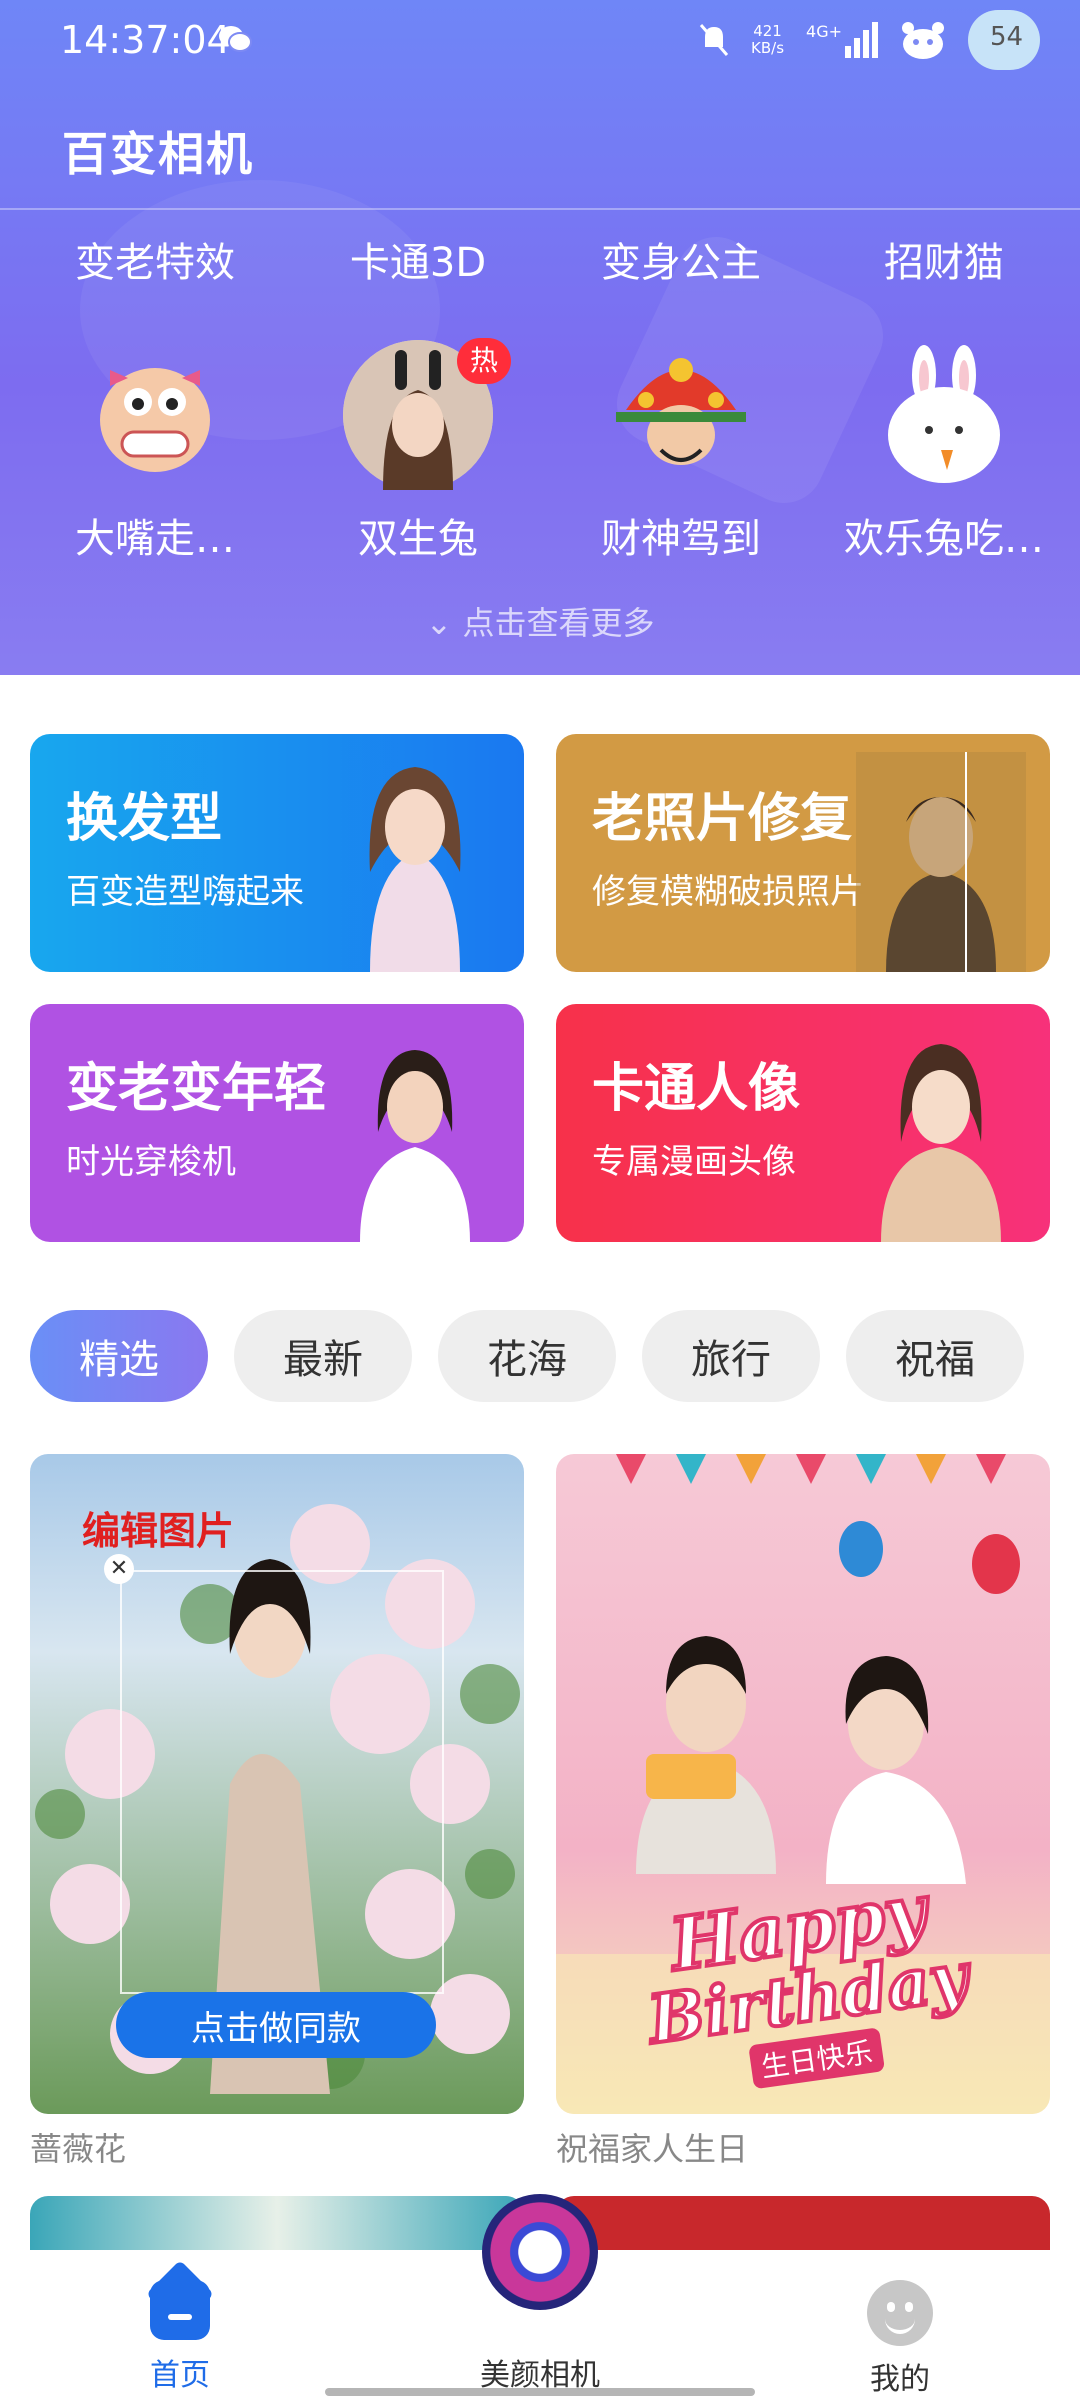 The height and width of the screenshot is (2400, 1080). What do you see at coordinates (944, 415) in the screenshot?
I see `bunny-icon` at bounding box center [944, 415].